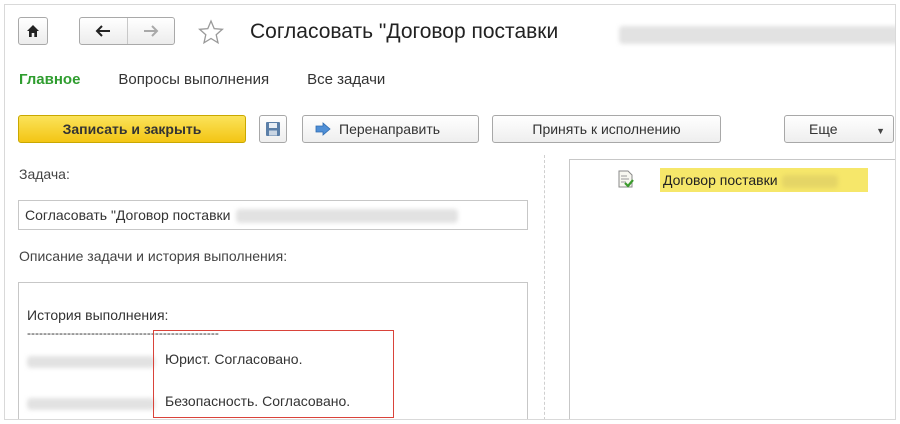 The height and width of the screenshot is (424, 900). Describe the element at coordinates (606, 129) in the screenshot. I see `accept-for-execution-button: Принять к исполнению` at that location.